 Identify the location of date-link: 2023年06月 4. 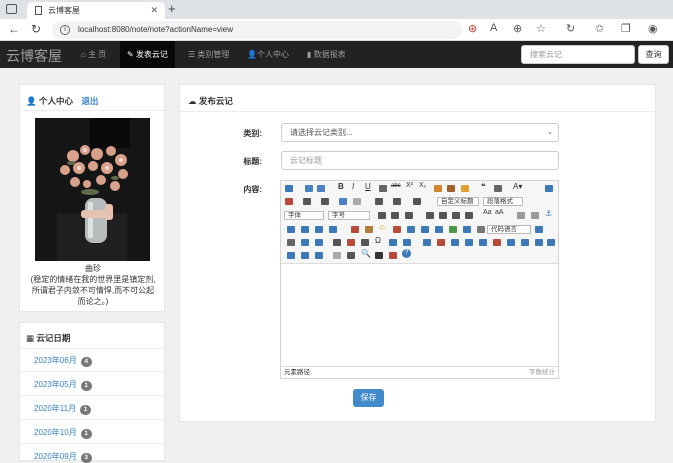
(63, 361).